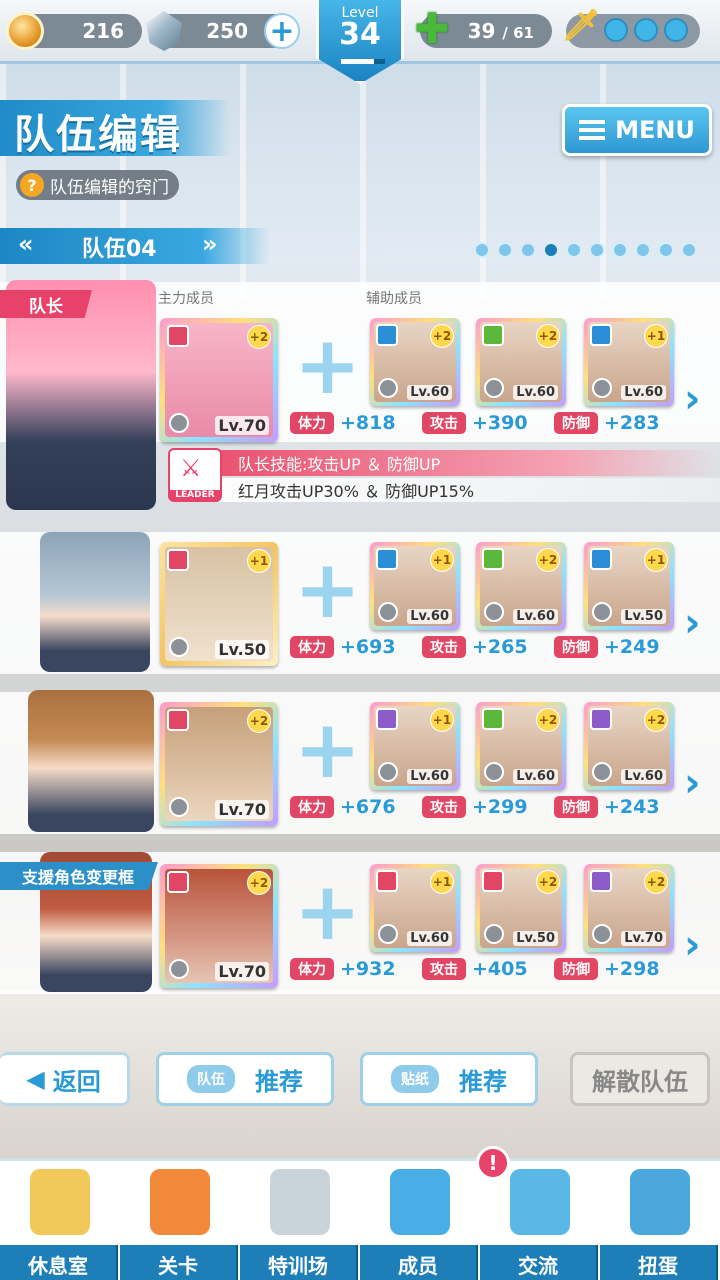 This screenshot has width=720, height=1280. I want to click on prev-team-button: «, so click(26, 244).